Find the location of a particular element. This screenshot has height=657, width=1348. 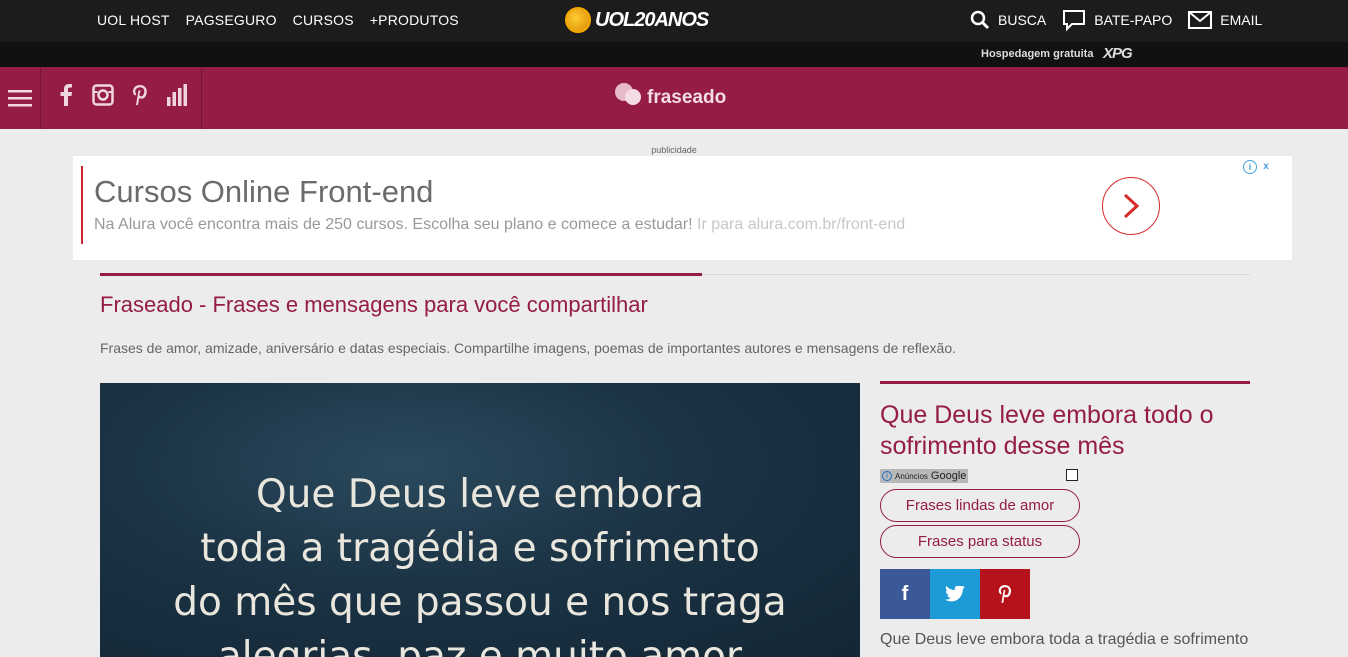

share-facebook-button: f is located at coordinates (905, 594).